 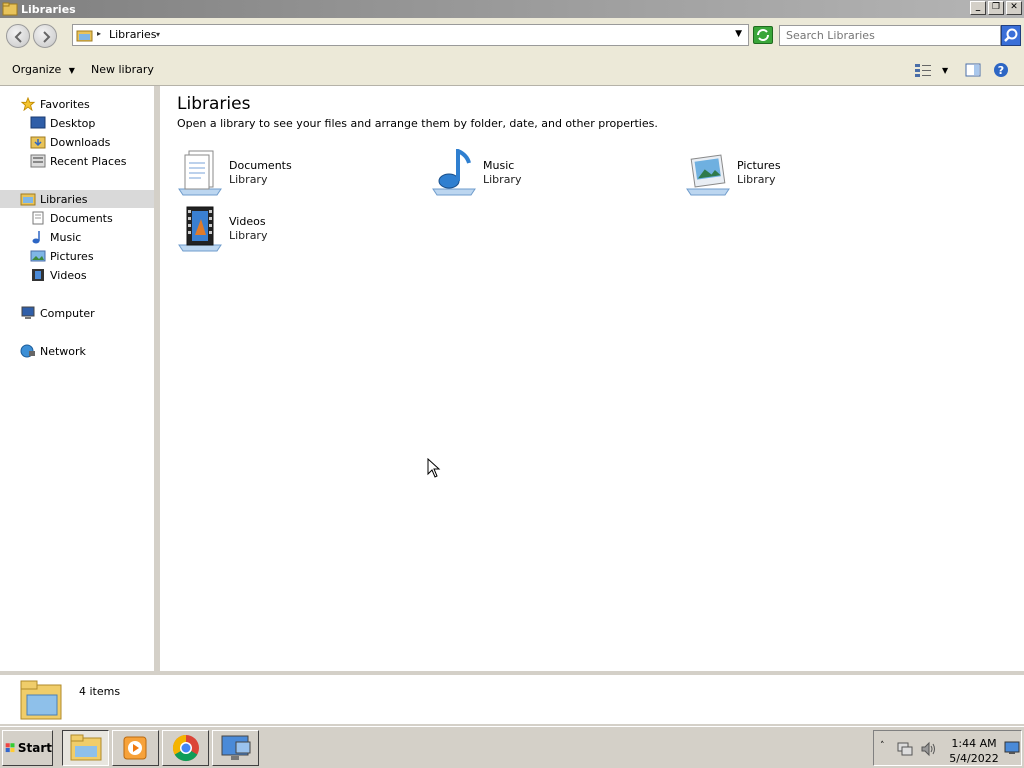 I want to click on library-music-kind: Library, so click(x=502, y=179).